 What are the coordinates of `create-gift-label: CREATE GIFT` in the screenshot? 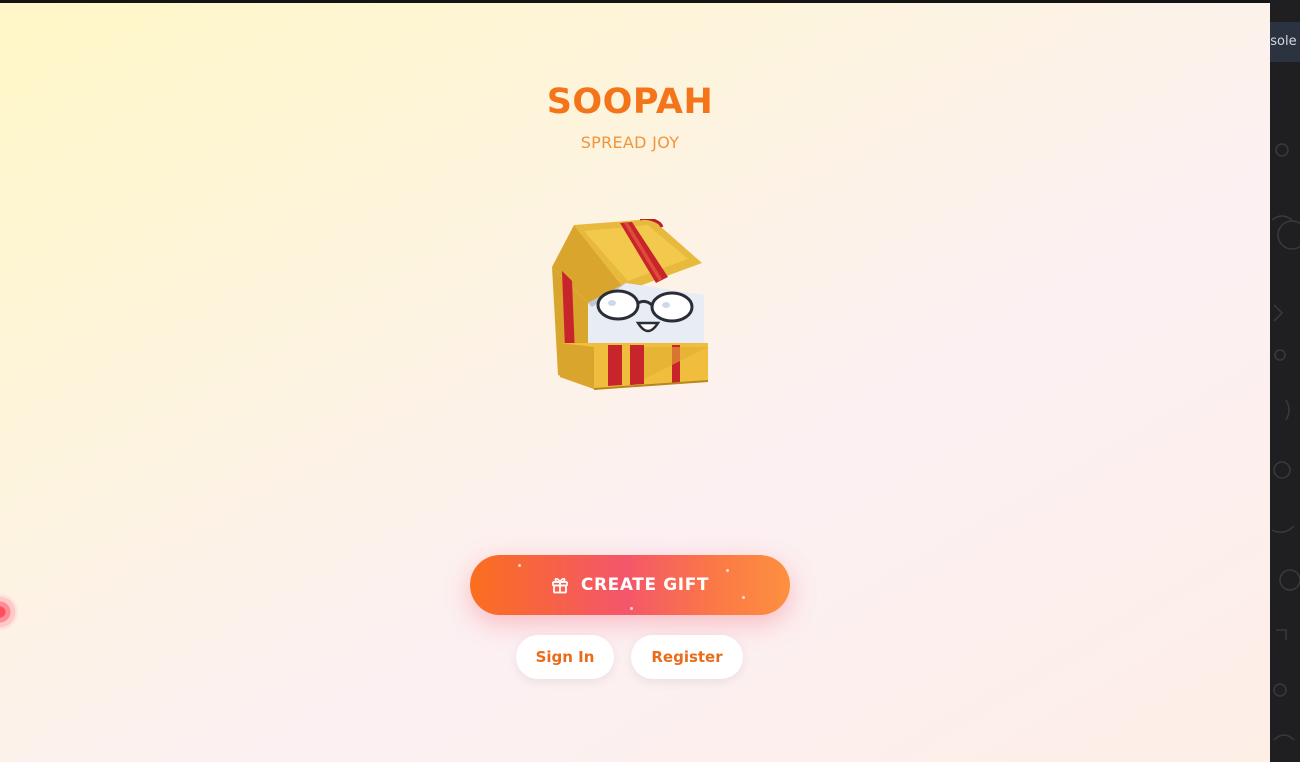 It's located at (645, 585).